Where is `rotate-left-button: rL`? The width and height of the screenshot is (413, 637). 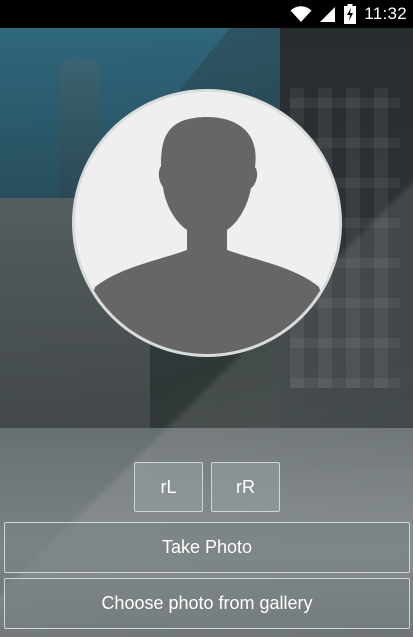 rotate-left-button: rL is located at coordinates (168, 487).